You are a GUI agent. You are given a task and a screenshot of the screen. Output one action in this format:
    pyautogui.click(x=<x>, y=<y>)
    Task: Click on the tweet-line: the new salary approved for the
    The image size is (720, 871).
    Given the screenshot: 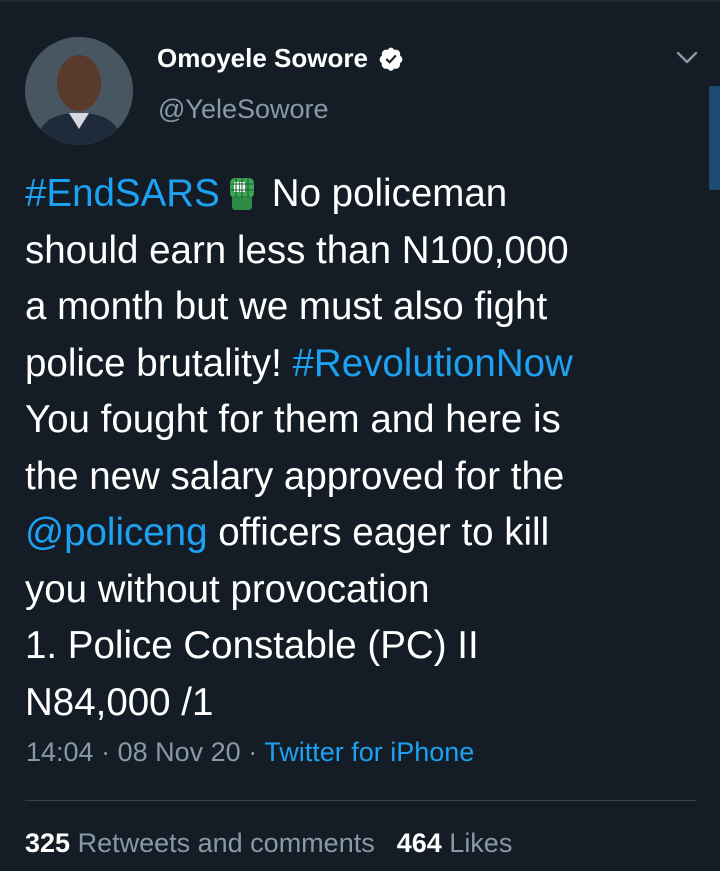 What is the action you would take?
    pyautogui.click(x=295, y=476)
    